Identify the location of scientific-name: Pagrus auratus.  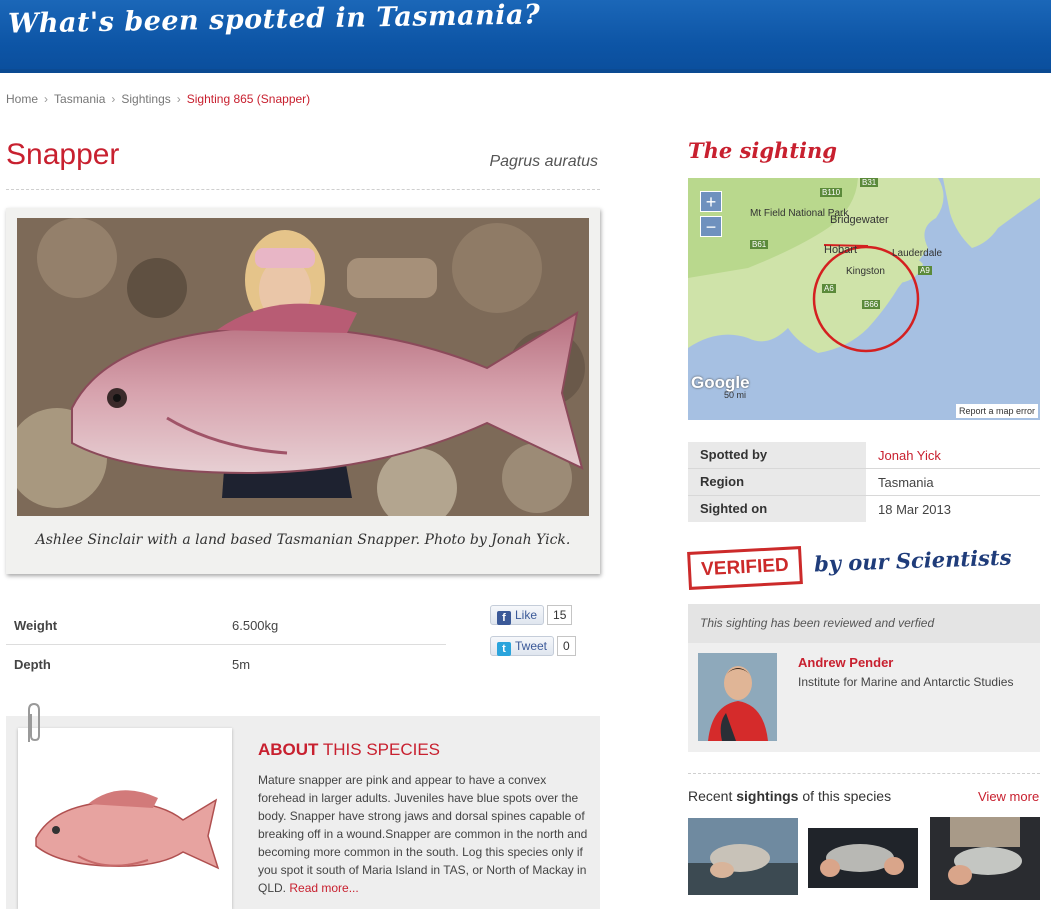
(543, 161).